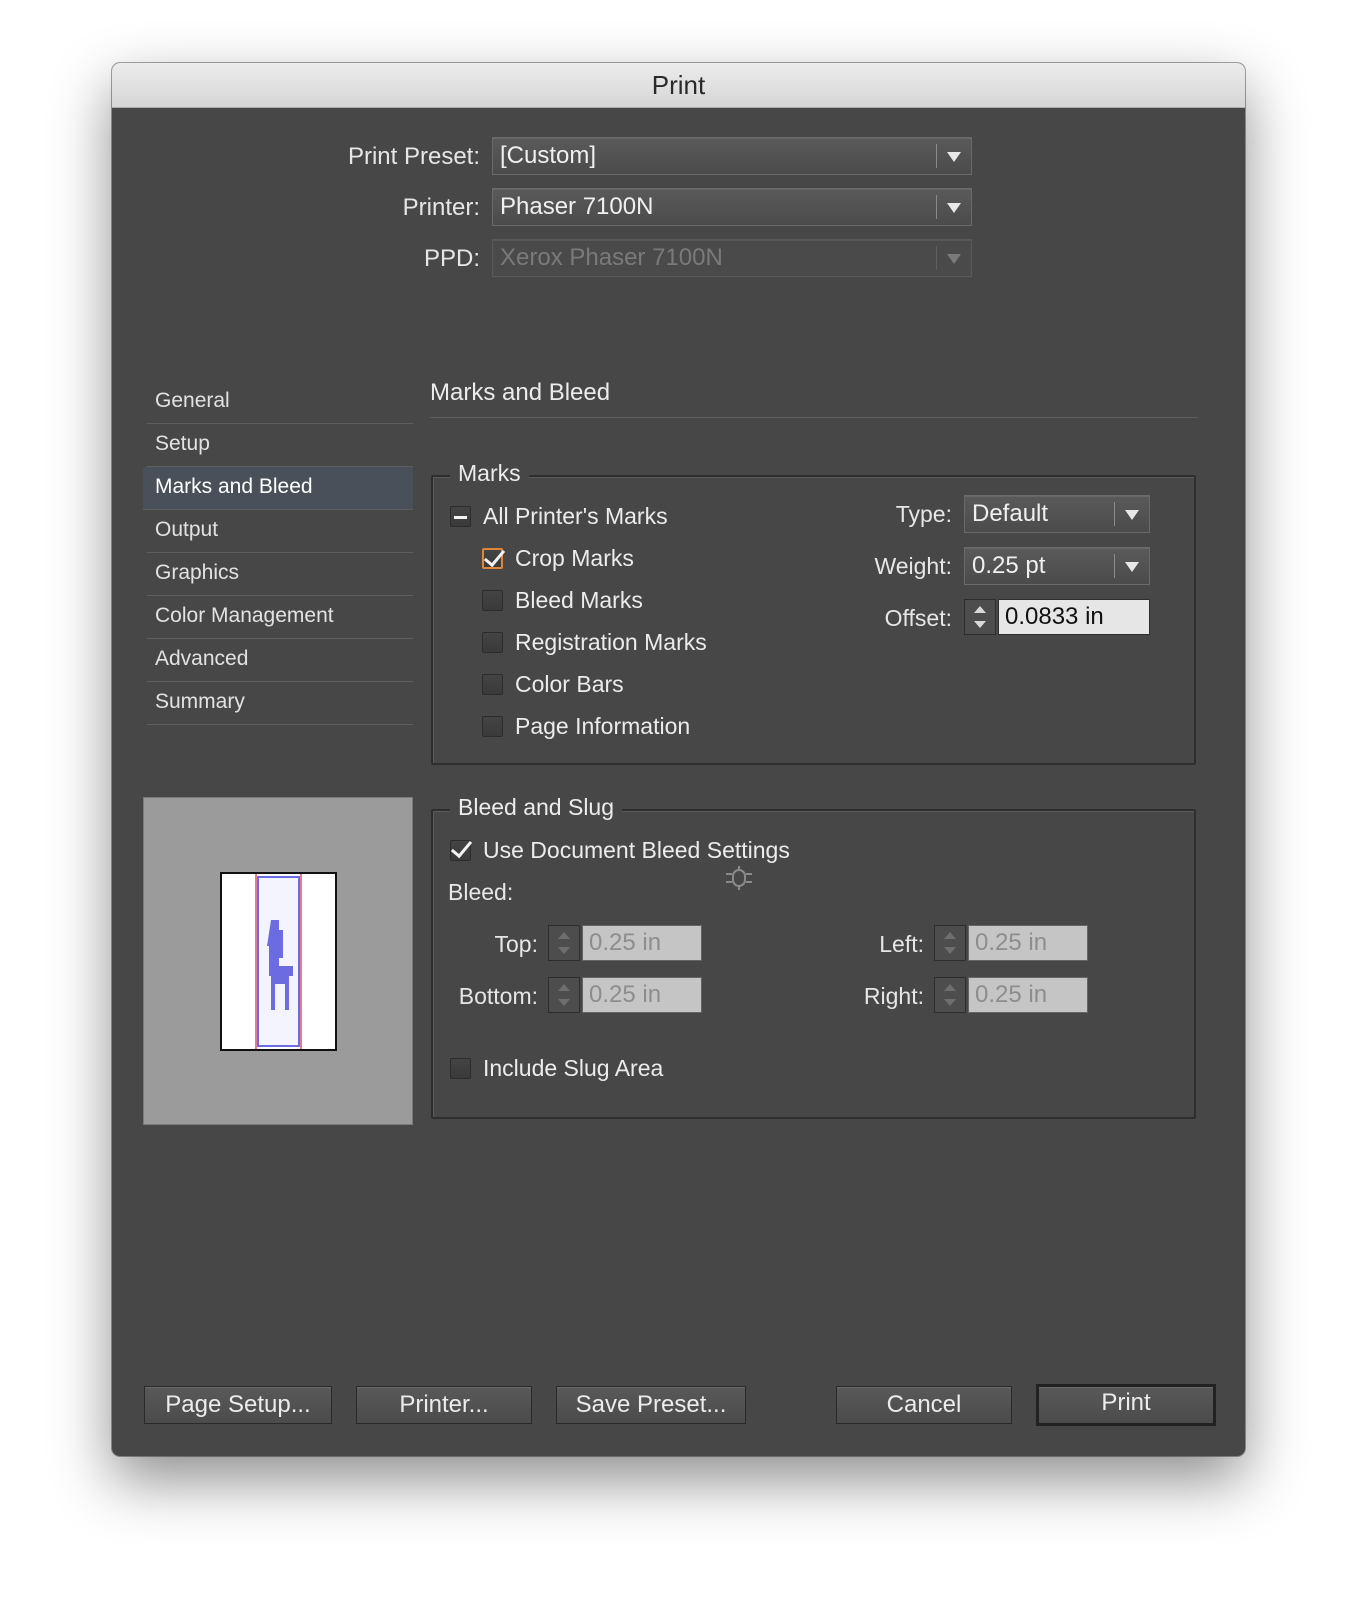  I want to click on page-preview, so click(278, 961).